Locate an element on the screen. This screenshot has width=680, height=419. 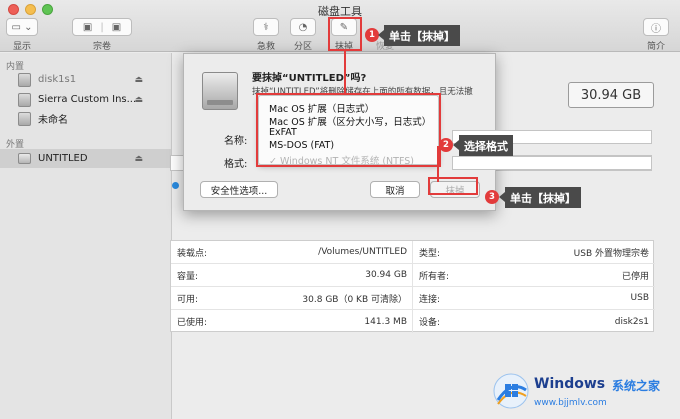
sidebar-item-untitled-usb: UNTITLED ⏏ is located at coordinates (85, 158).